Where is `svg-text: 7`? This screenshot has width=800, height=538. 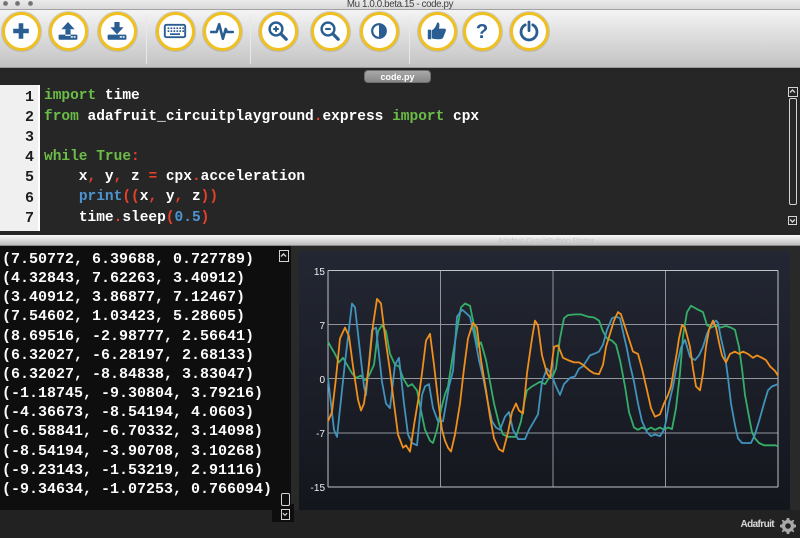
svg-text: 7 is located at coordinates (322, 326).